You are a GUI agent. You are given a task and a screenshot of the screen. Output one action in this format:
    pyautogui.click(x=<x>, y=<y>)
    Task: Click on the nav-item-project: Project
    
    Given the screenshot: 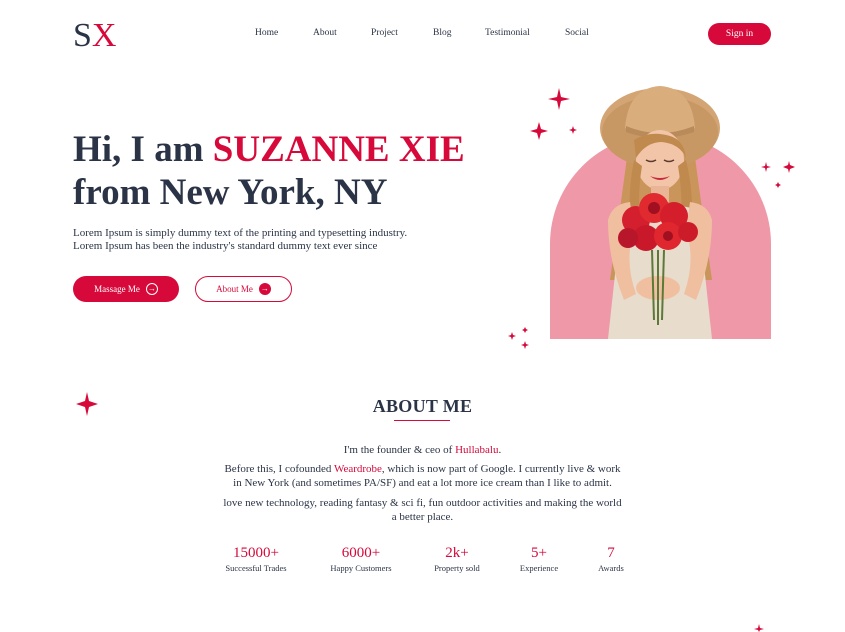 What is the action you would take?
    pyautogui.click(x=384, y=33)
    